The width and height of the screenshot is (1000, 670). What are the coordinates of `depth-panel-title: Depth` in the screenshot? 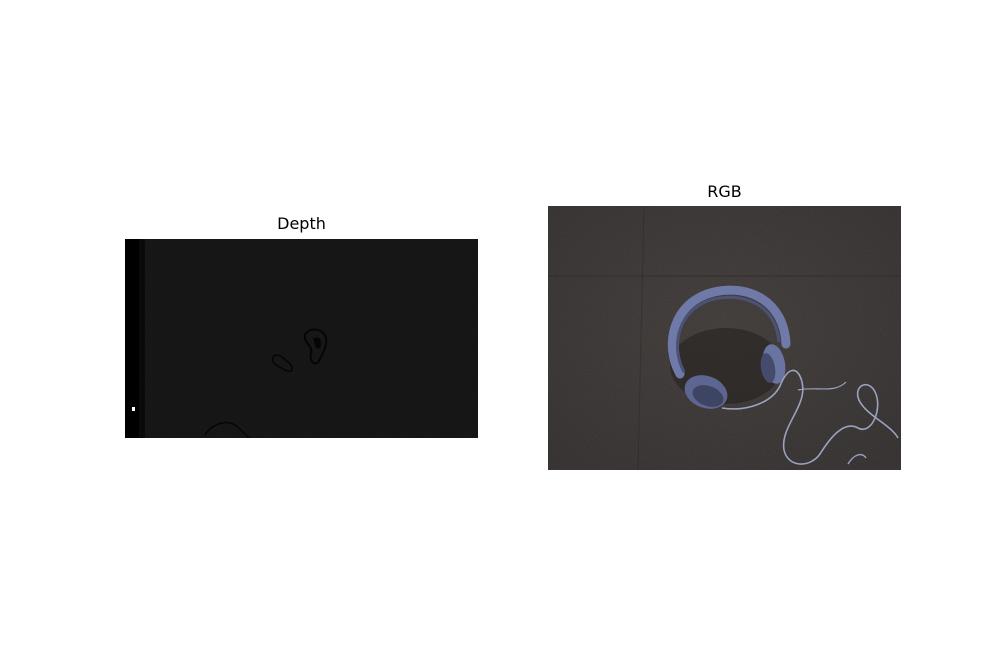 It's located at (301, 223).